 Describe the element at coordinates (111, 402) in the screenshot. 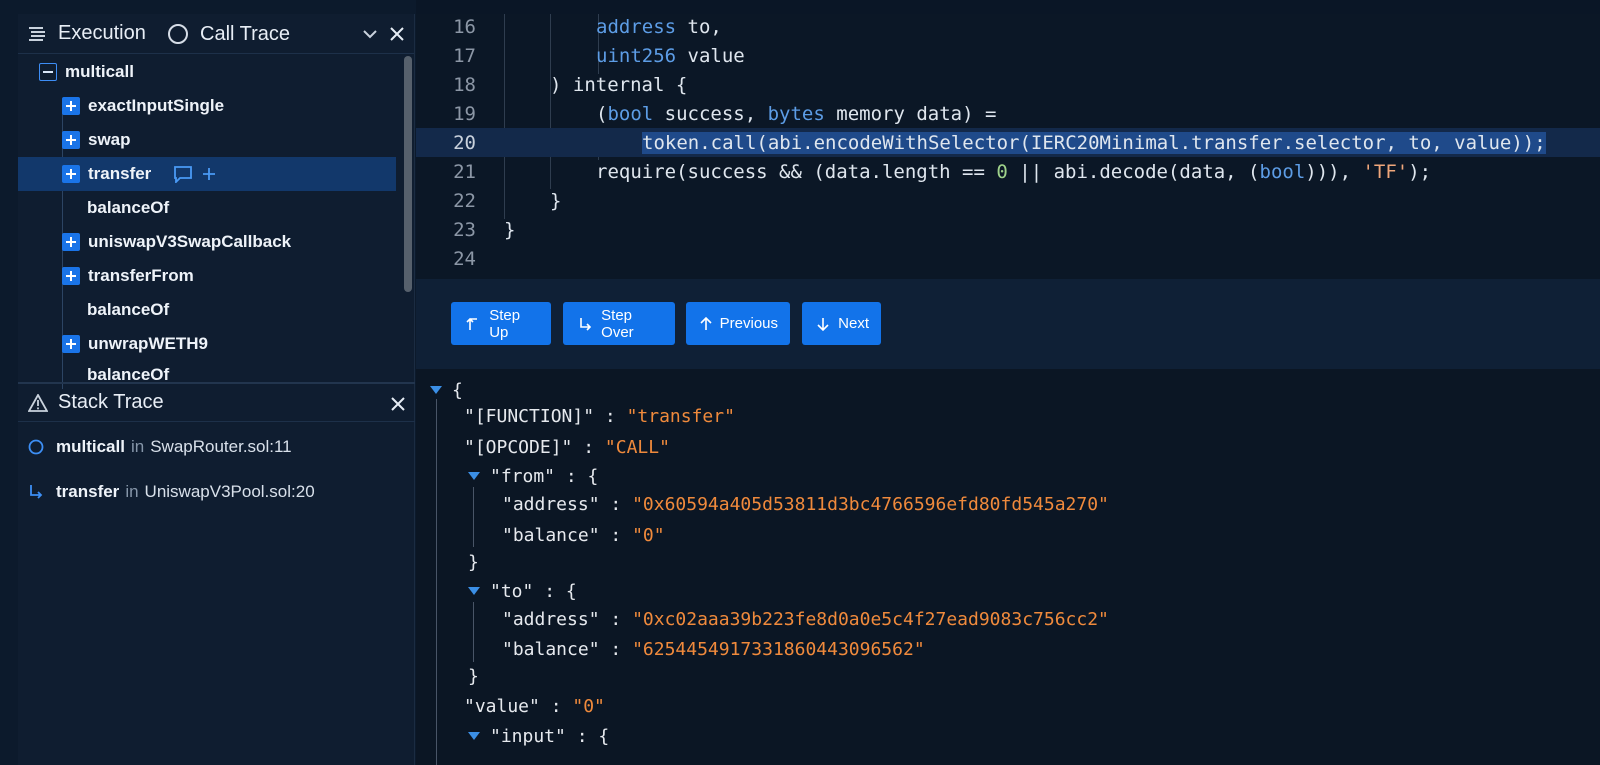

I see `stack-trace-title: Stack Trace` at that location.